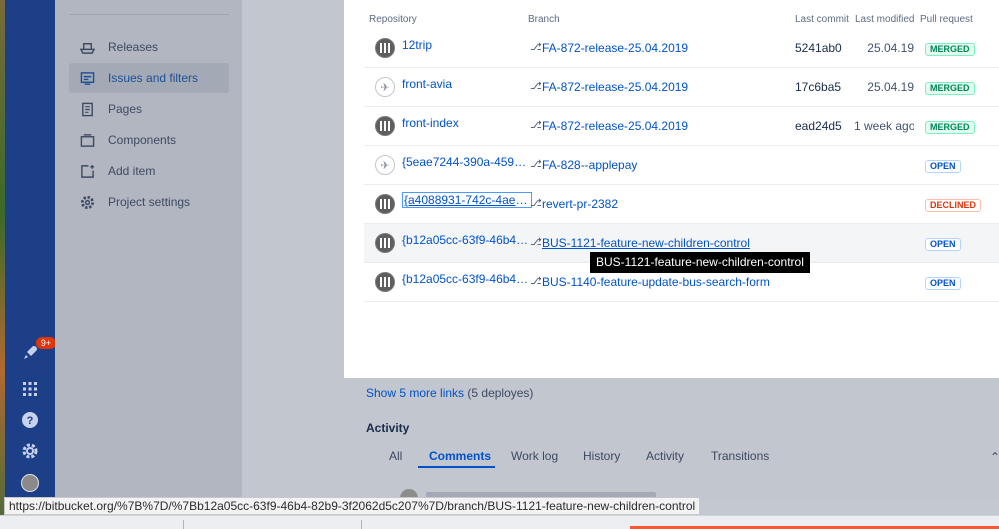 This screenshot has height=529, width=999. What do you see at coordinates (125, 109) in the screenshot?
I see `sidebar-item-label: Pages` at bounding box center [125, 109].